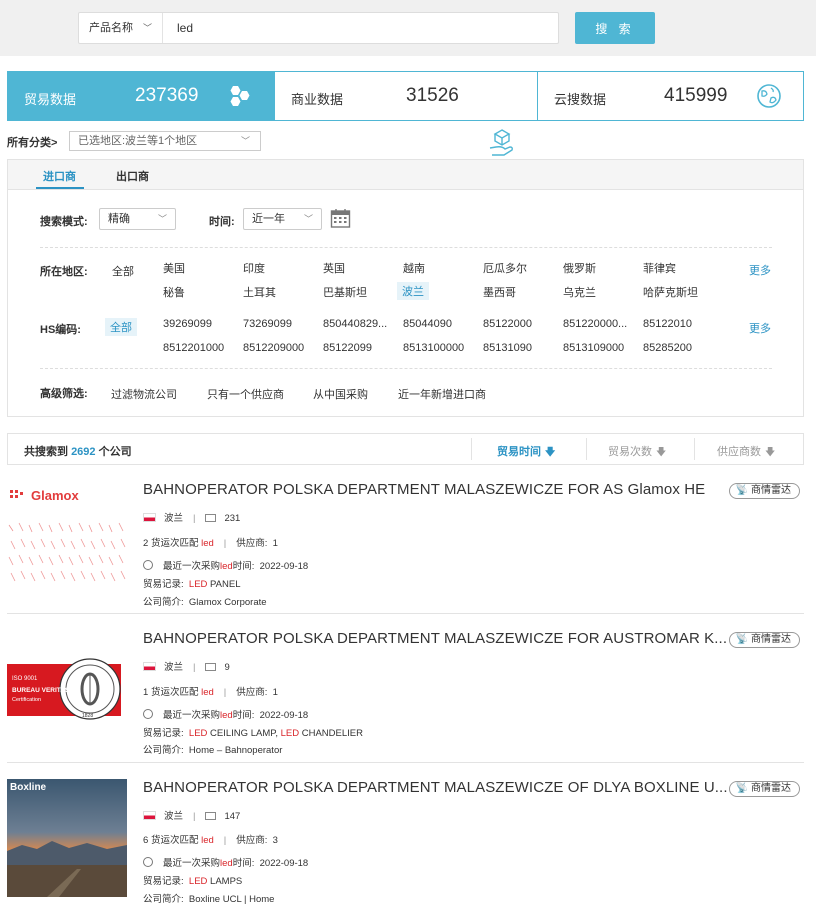  I want to click on hs-code-item: 85285200, so click(667, 348).